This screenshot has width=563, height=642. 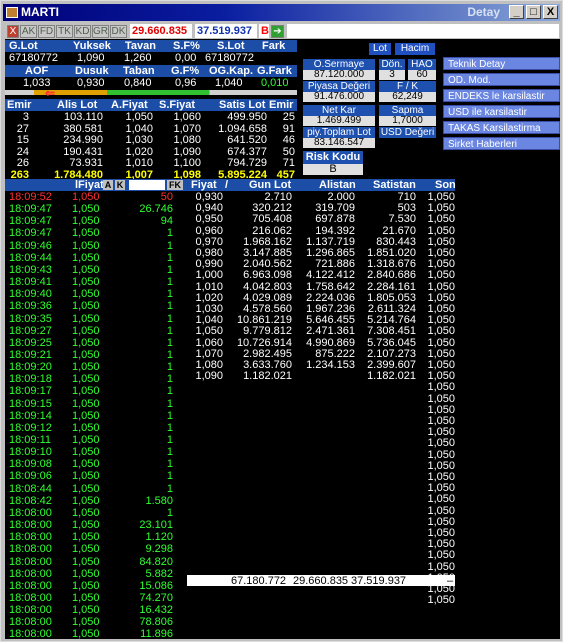 What do you see at coordinates (380, 49) in the screenshot?
I see `lot-tab: Lot` at bounding box center [380, 49].